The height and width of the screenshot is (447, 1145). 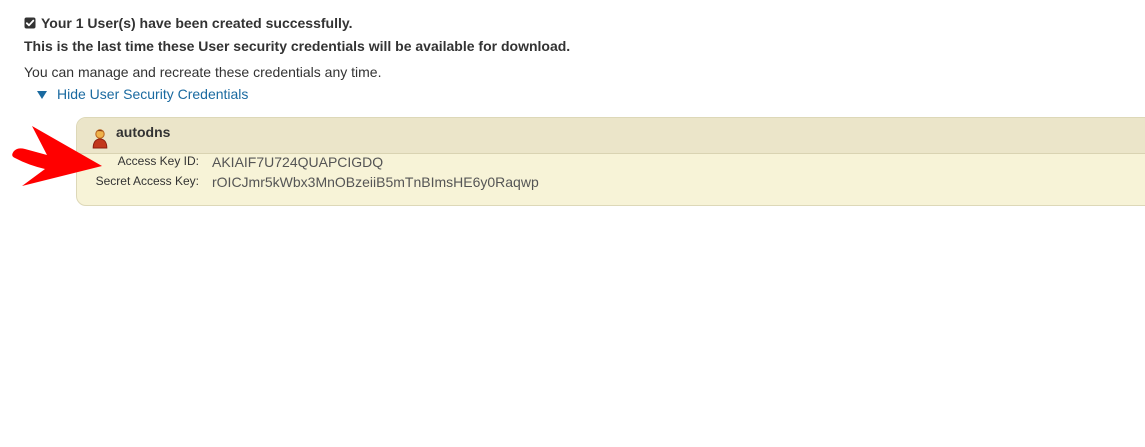 What do you see at coordinates (57, 156) in the screenshot?
I see `red-arrow-icon` at bounding box center [57, 156].